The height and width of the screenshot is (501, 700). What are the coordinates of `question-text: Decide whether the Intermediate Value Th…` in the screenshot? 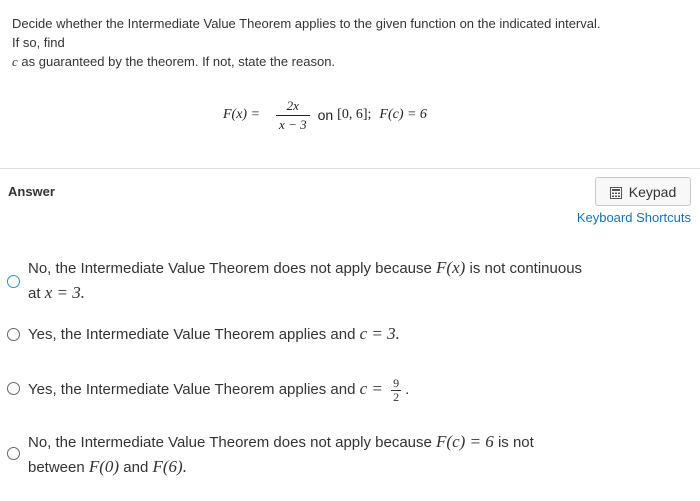 It's located at (352, 42).